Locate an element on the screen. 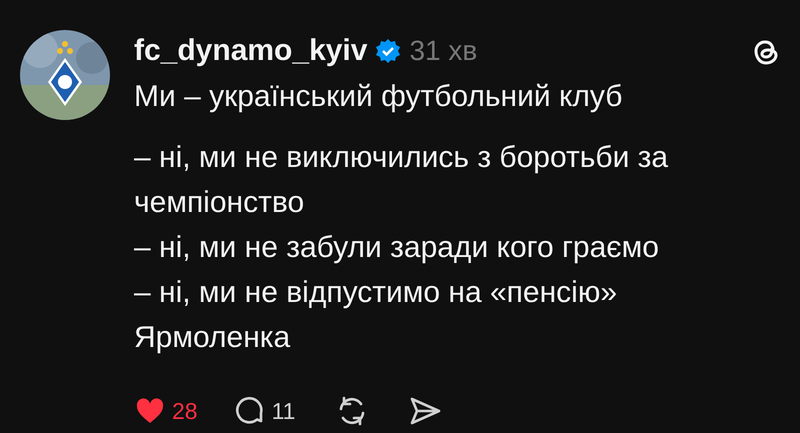 Image resolution: width=800 pixels, height=433 pixels. post-text: Ми – український футбольний клуб is located at coordinates (378, 97).